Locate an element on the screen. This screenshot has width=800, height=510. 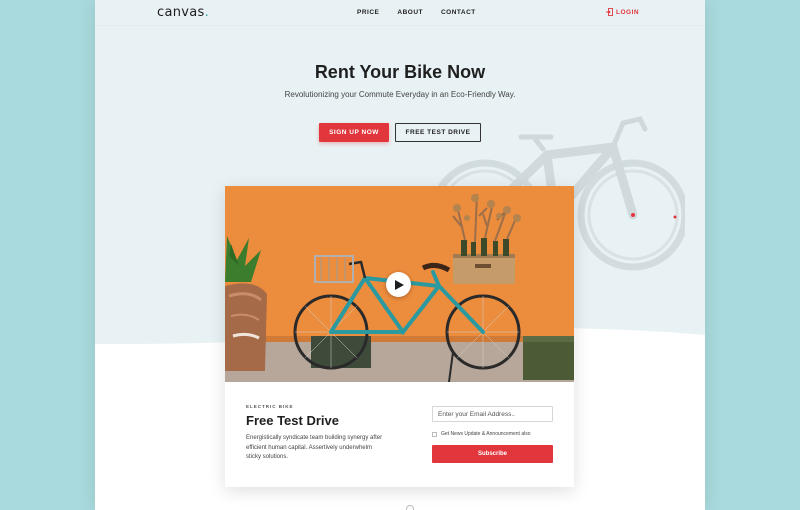
nav-link-contact: CONTACT is located at coordinates (458, 12).